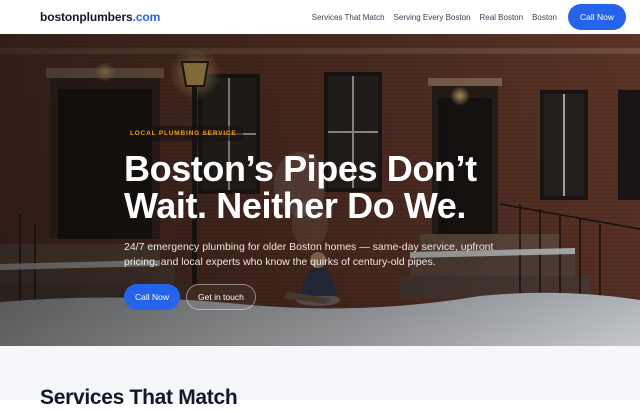 This screenshot has height=410, width=640. I want to click on nav-link-boston: Boston, so click(544, 17).